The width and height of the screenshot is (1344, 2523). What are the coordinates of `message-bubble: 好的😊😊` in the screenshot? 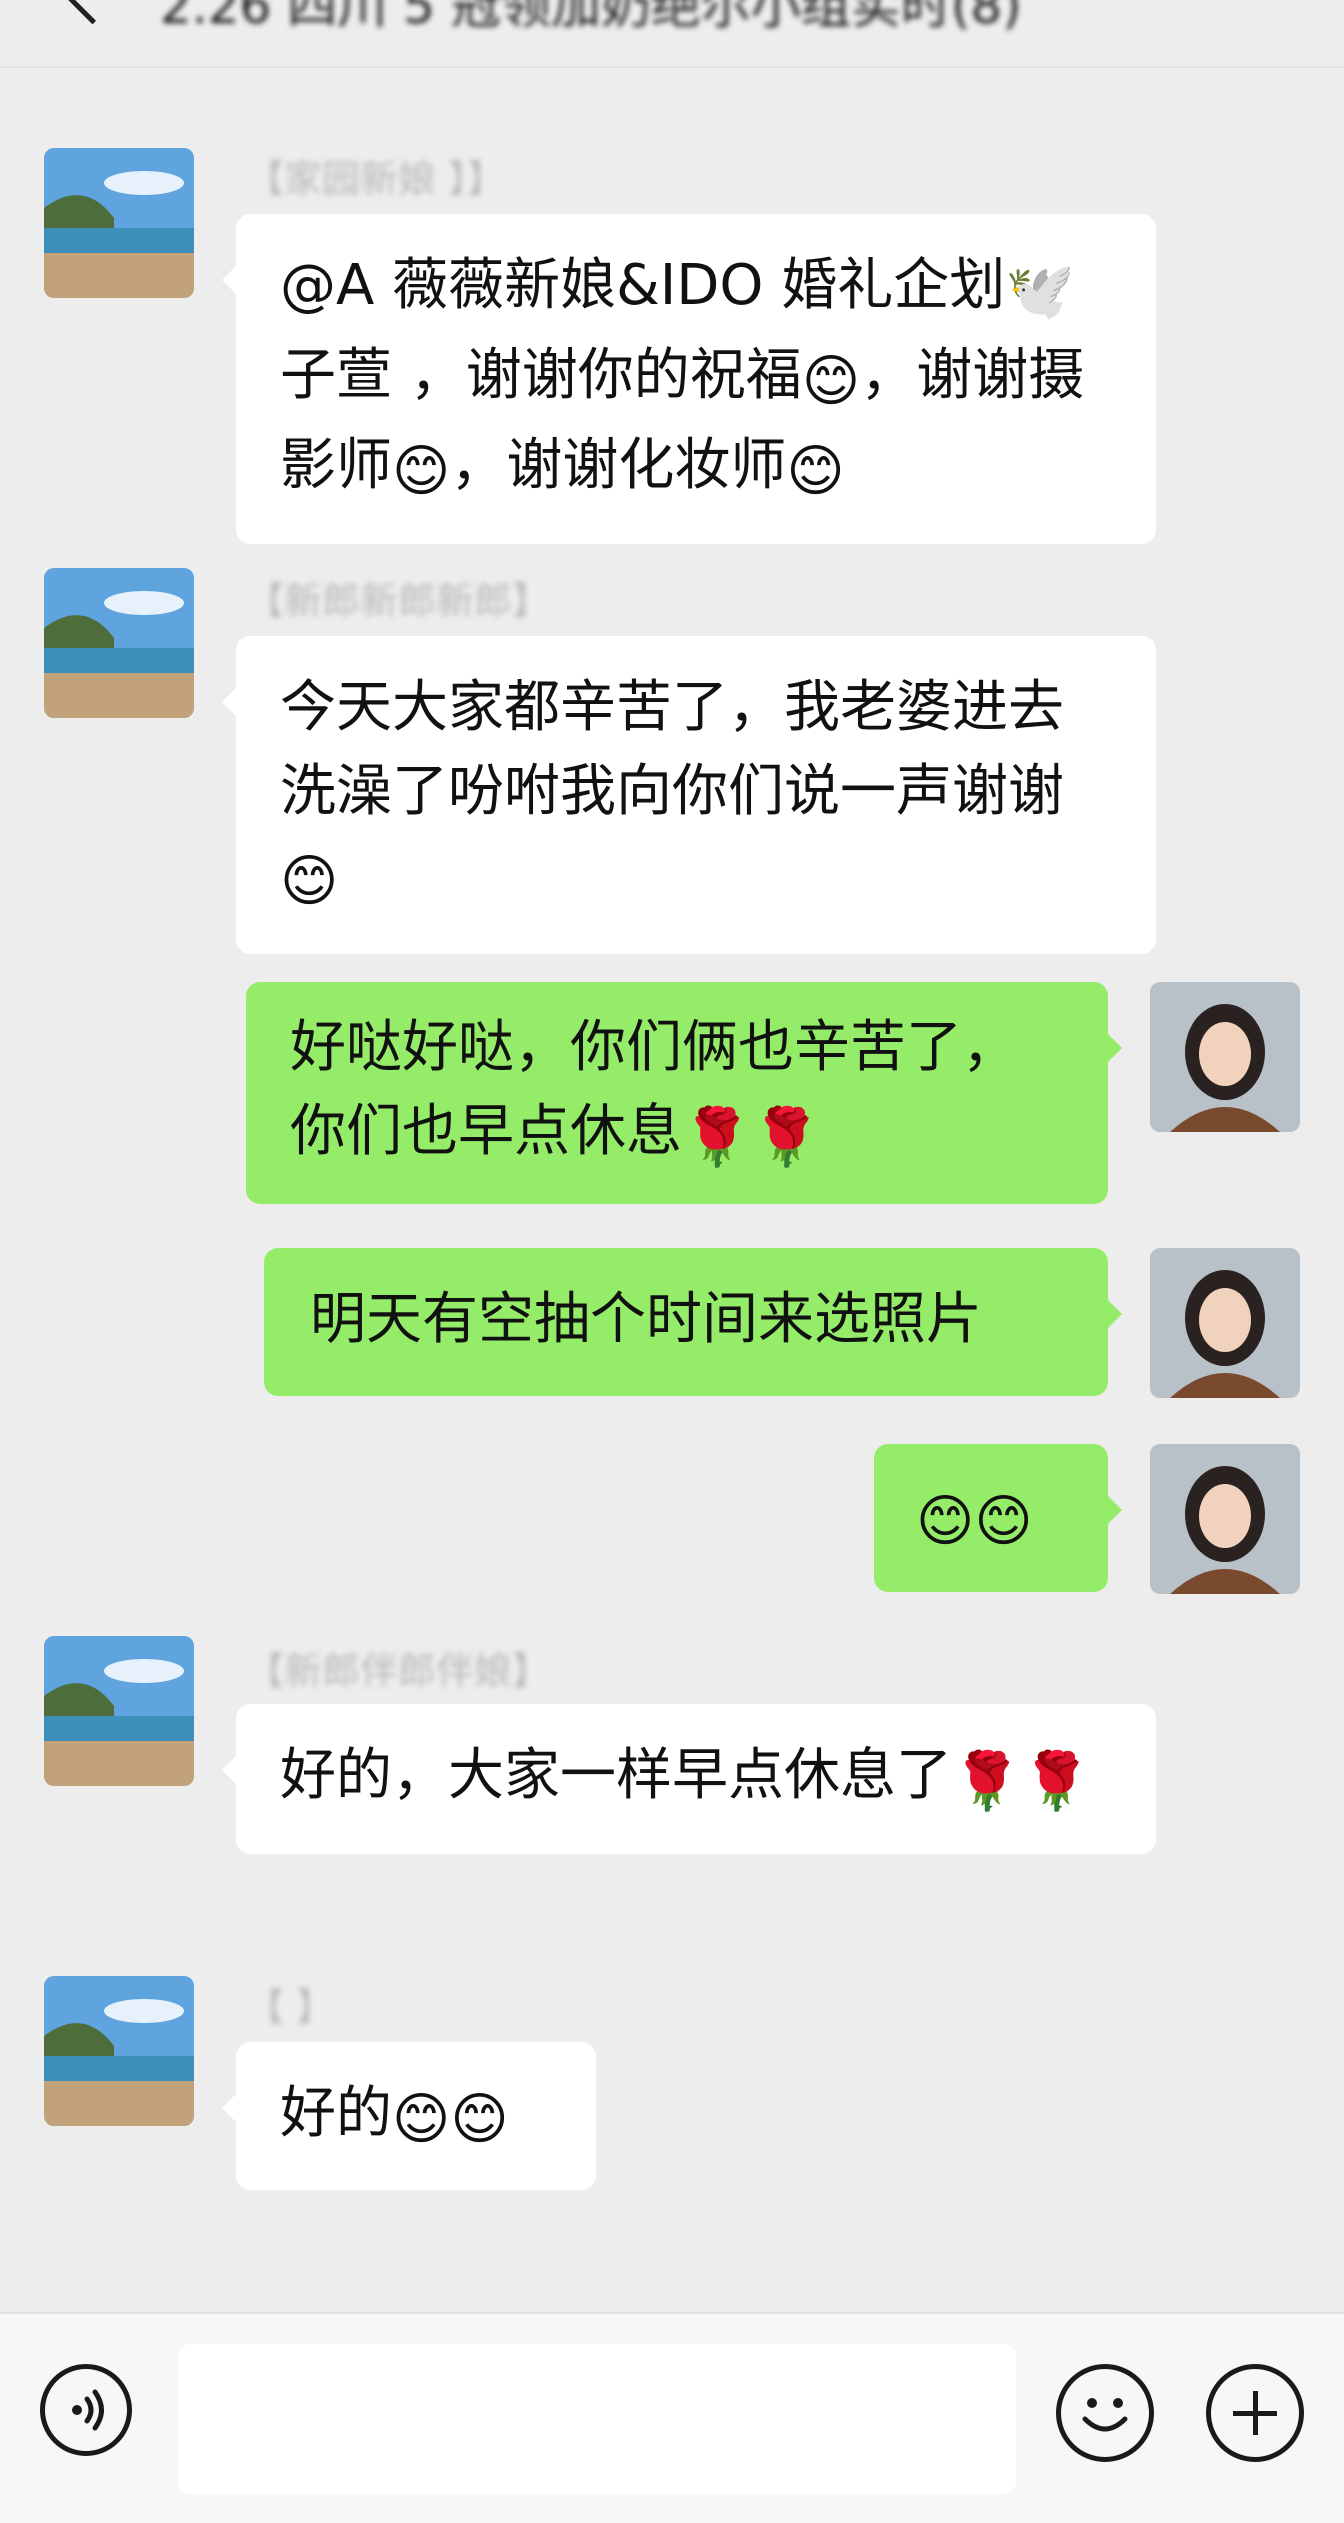 It's located at (409, 2116).